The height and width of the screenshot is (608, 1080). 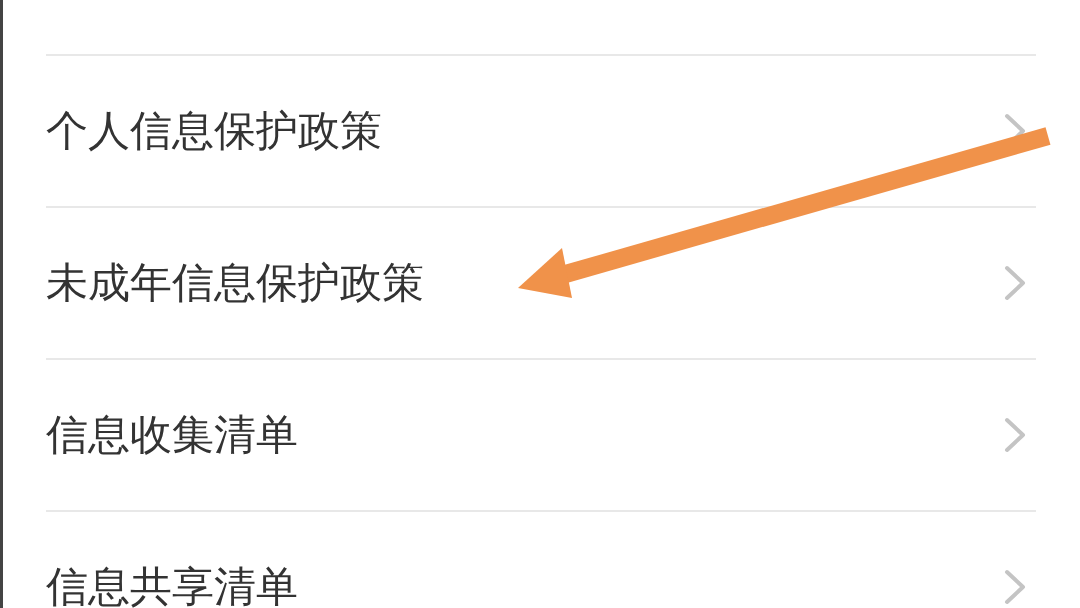 What do you see at coordinates (172, 435) in the screenshot?
I see `menu-item-label: 信息收集清单` at bounding box center [172, 435].